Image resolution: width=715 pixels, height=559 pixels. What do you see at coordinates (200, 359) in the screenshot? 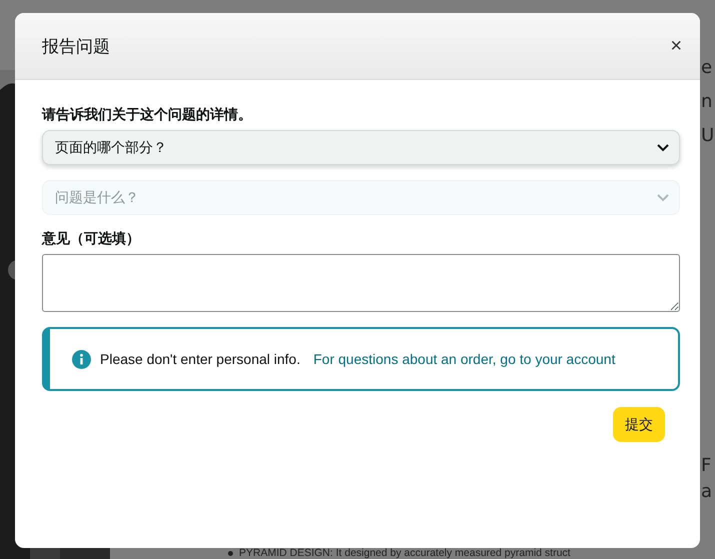
I see `notice-text: Please don't enter personal info.` at bounding box center [200, 359].